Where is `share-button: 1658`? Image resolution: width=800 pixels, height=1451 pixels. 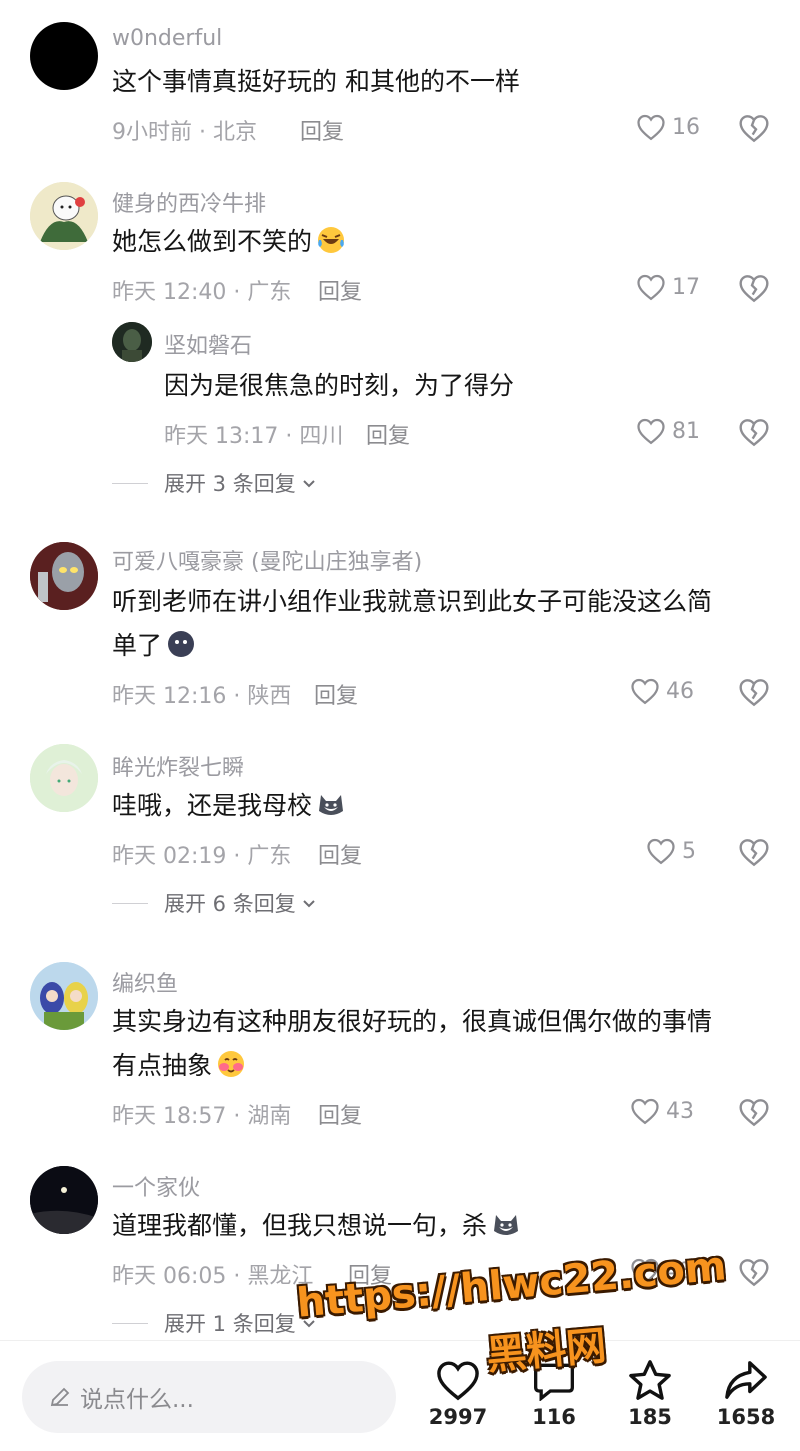 share-button: 1658 is located at coordinates (746, 1394).